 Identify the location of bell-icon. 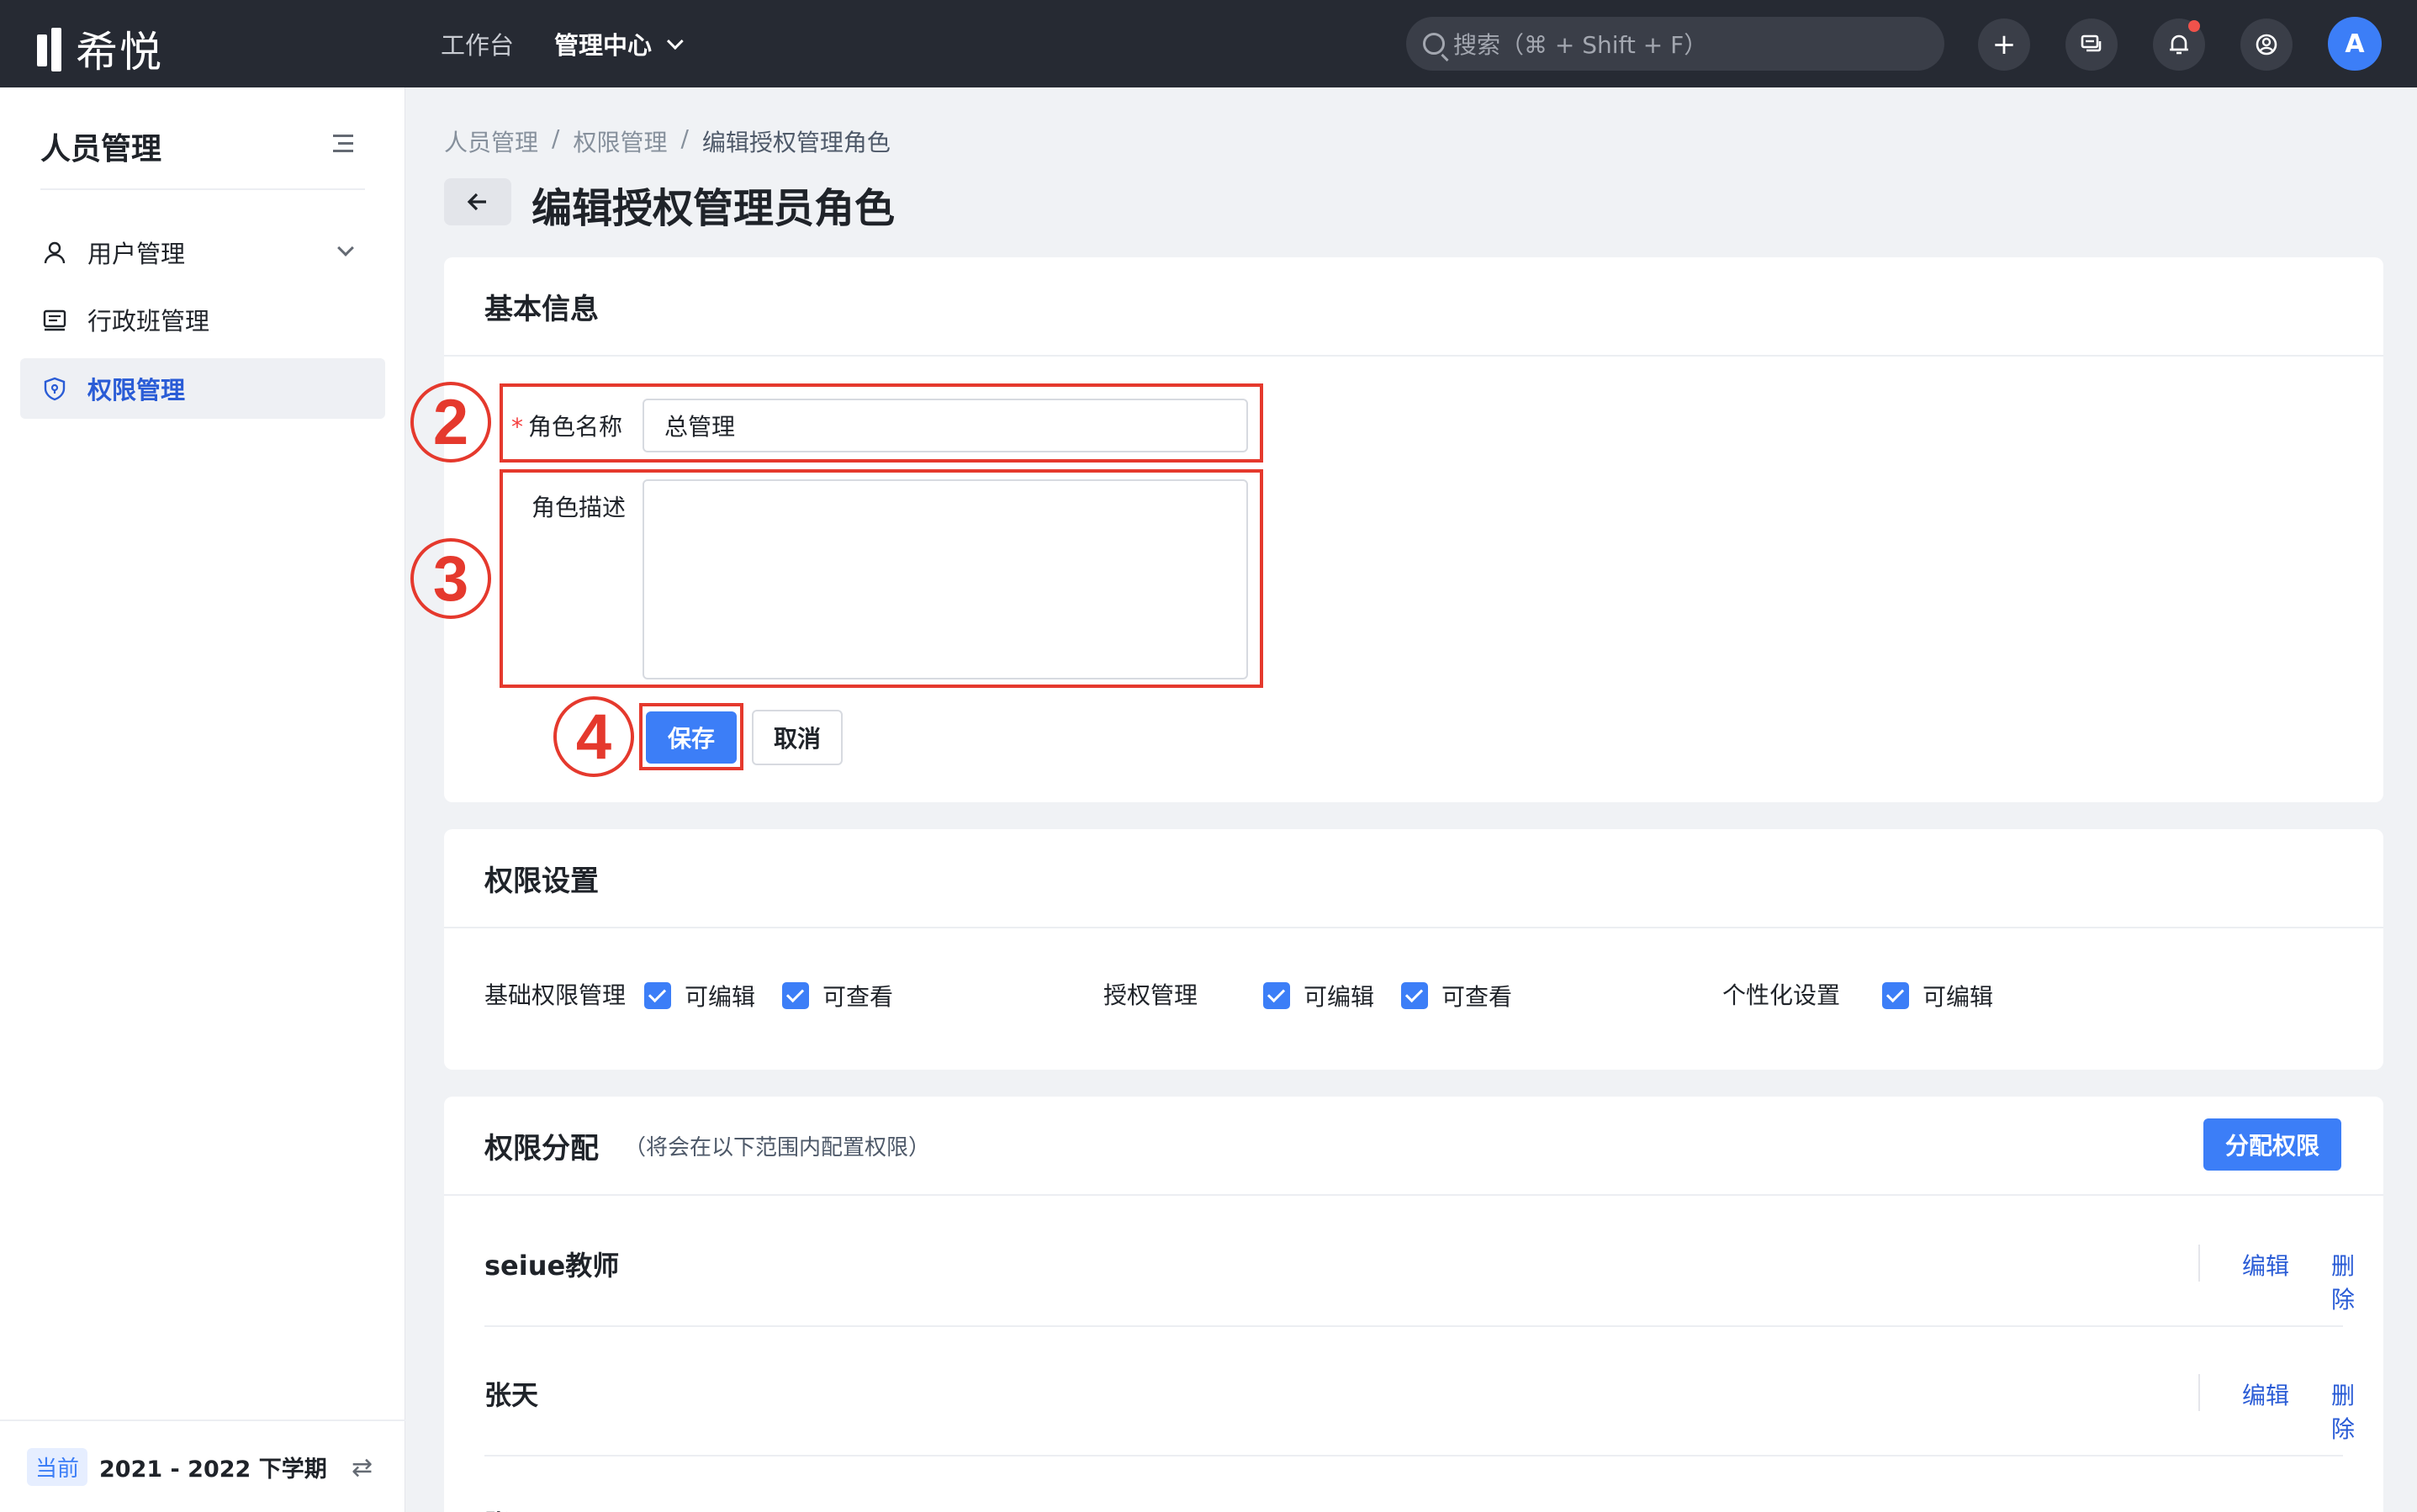
(2179, 44).